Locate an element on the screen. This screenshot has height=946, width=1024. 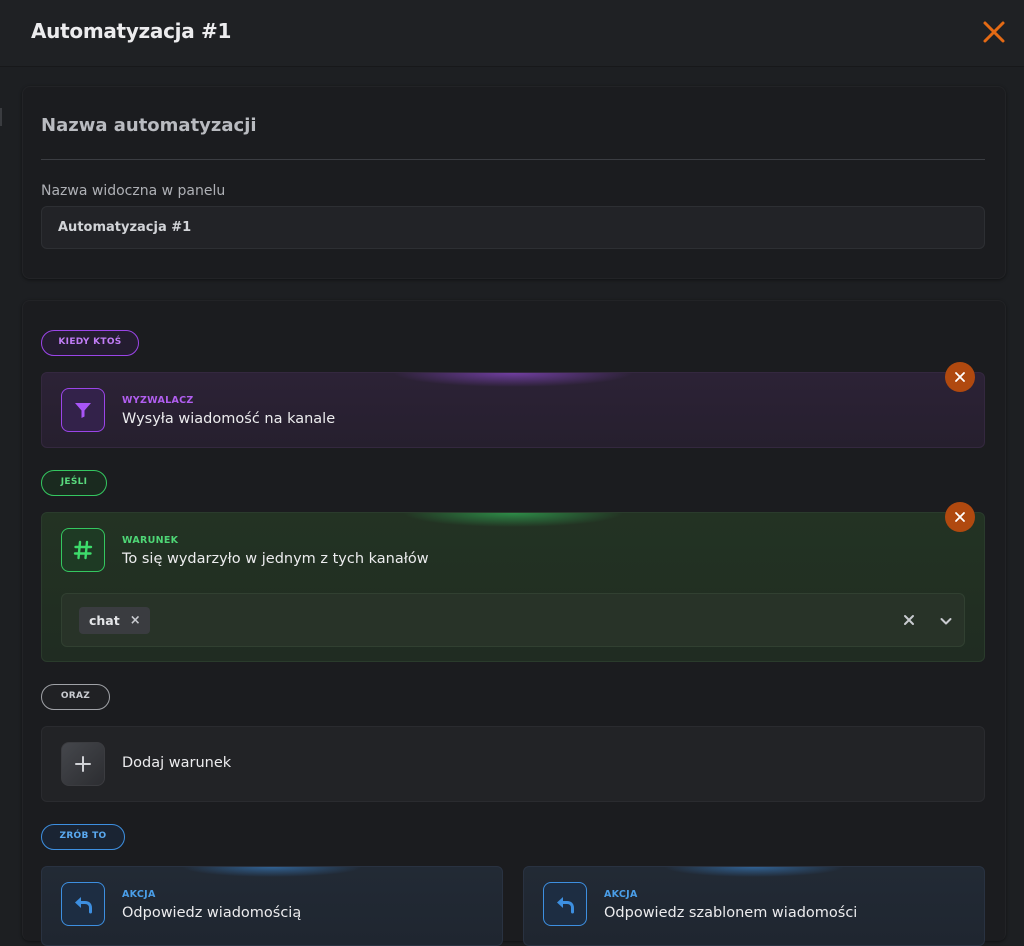
filter-icon is located at coordinates (83, 410).